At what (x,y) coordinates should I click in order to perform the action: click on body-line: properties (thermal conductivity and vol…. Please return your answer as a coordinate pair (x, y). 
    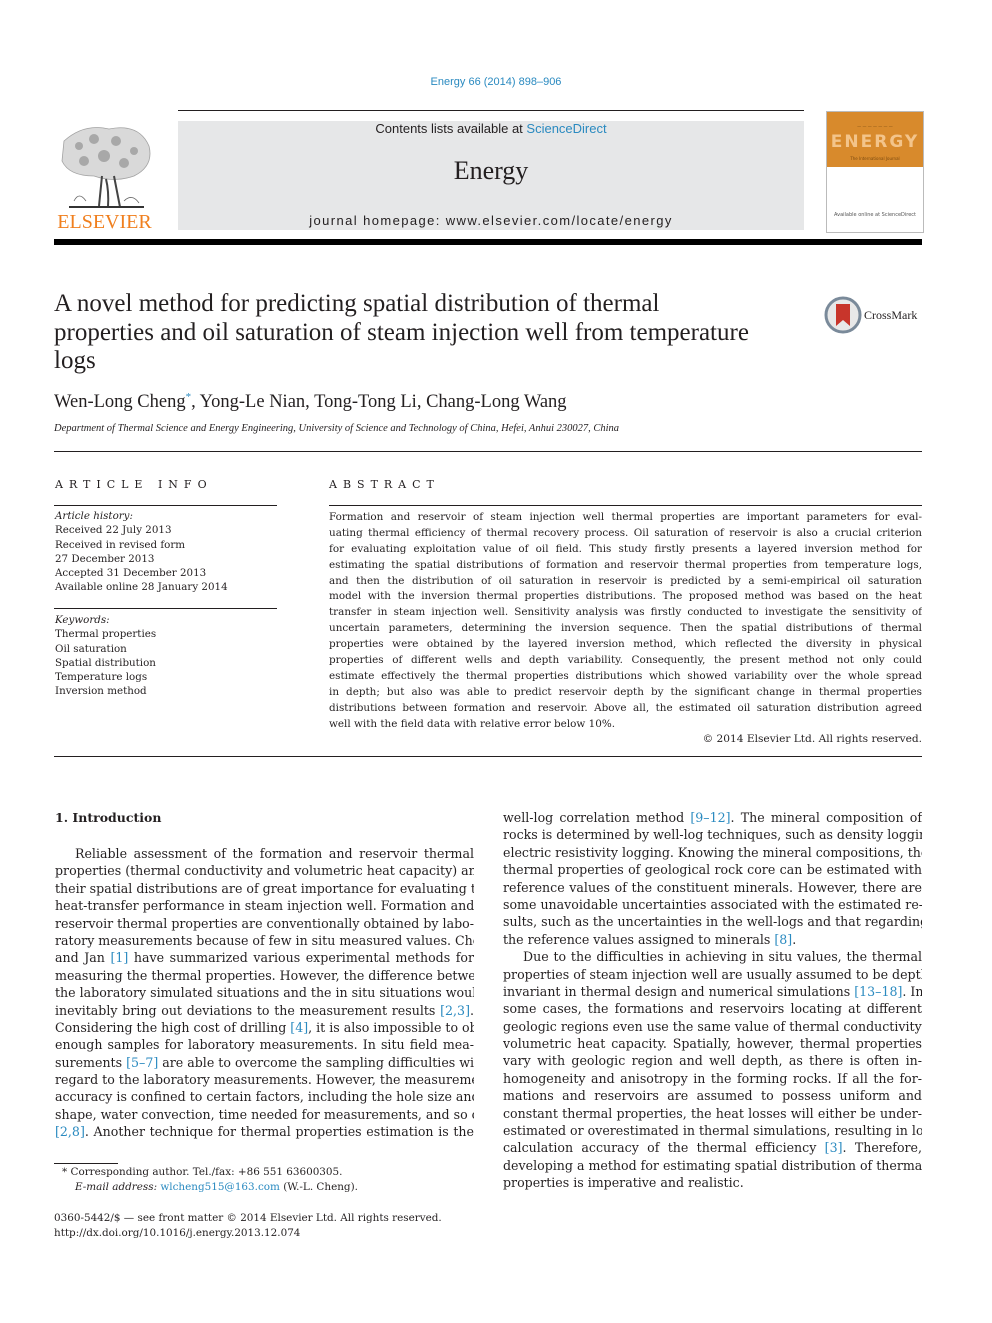
    Looking at the image, I should click on (264, 870).